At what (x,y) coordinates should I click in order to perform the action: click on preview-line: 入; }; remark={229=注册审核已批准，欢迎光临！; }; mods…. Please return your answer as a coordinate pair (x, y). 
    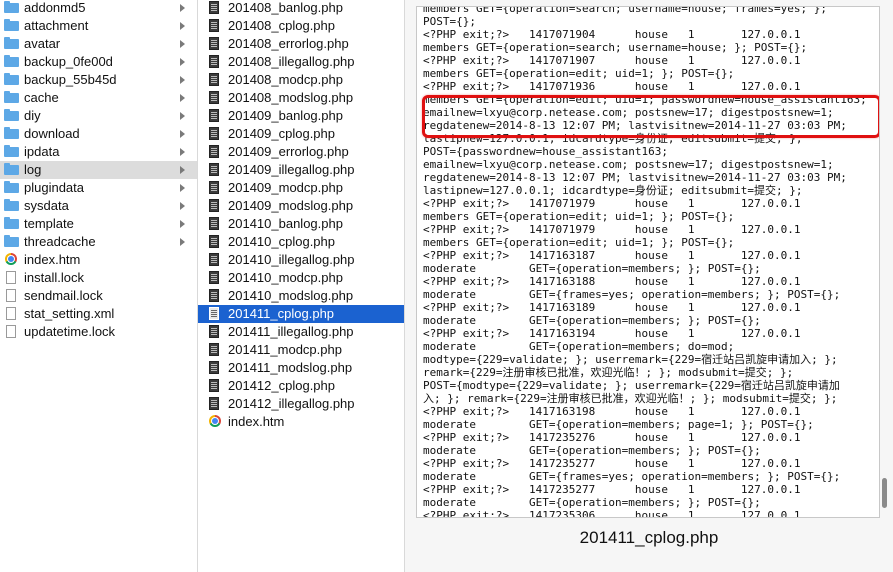
    Looking at the image, I should click on (630, 398).